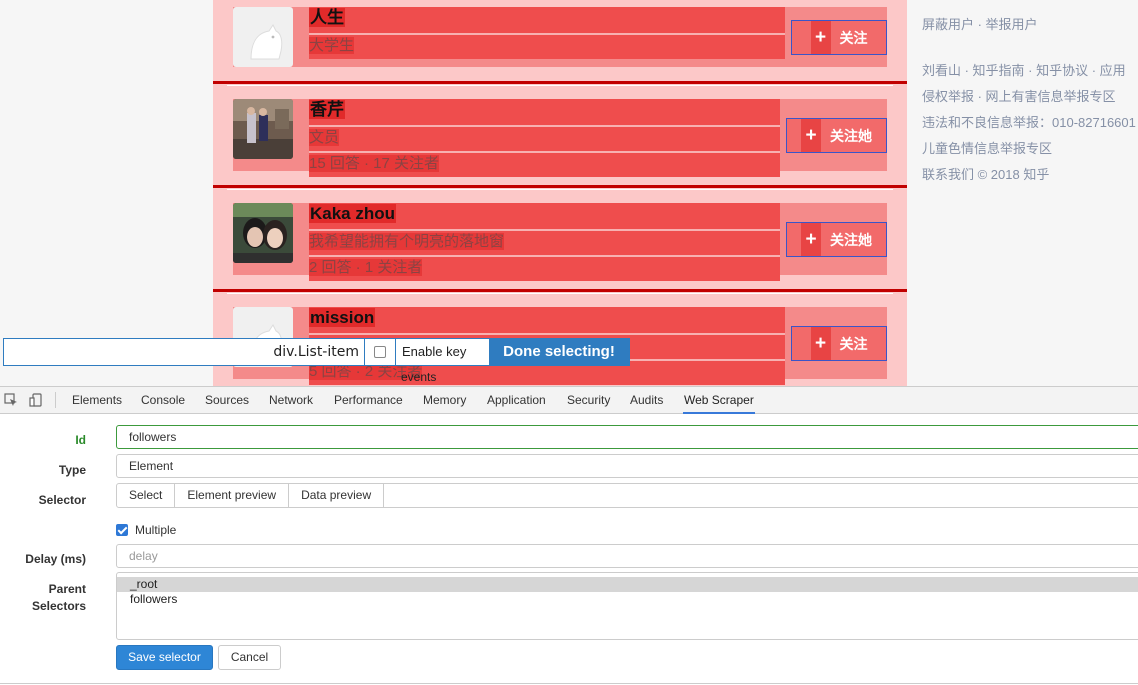 Image resolution: width=1138 pixels, height=685 pixels. Describe the element at coordinates (36, 400) in the screenshot. I see `device-toolbar-icon` at that location.